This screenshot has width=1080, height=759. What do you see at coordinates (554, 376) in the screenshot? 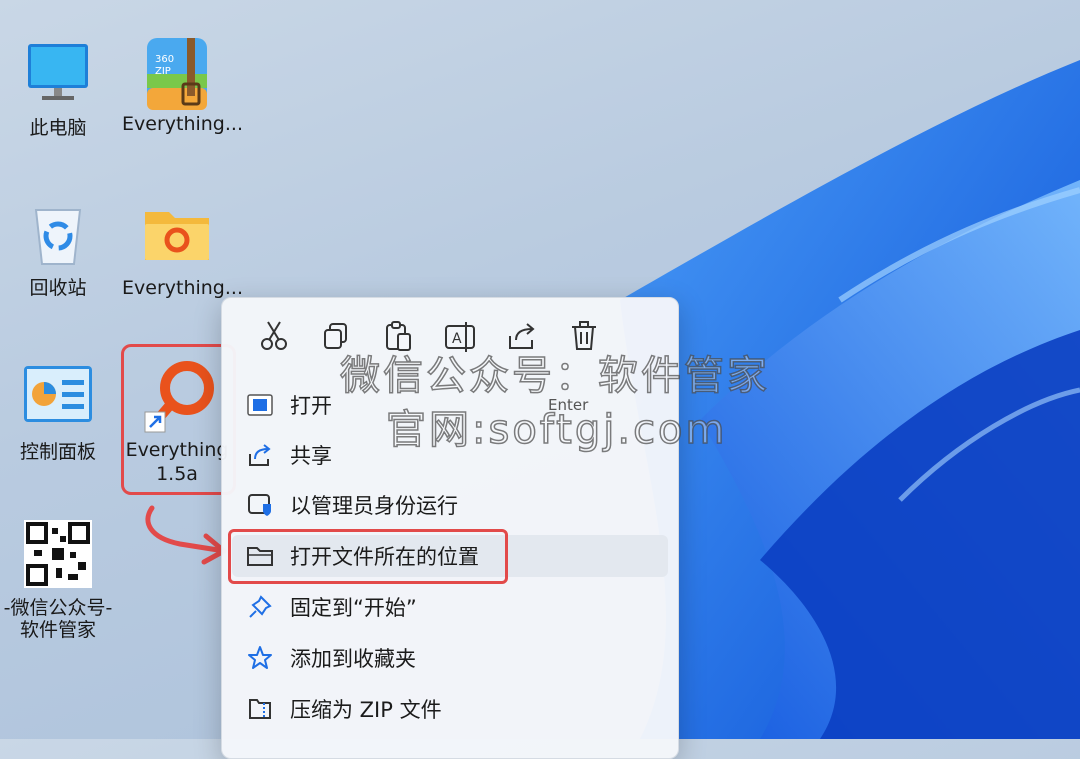
I see `watermark-line1: 微信公众号：软件管家` at bounding box center [554, 376].